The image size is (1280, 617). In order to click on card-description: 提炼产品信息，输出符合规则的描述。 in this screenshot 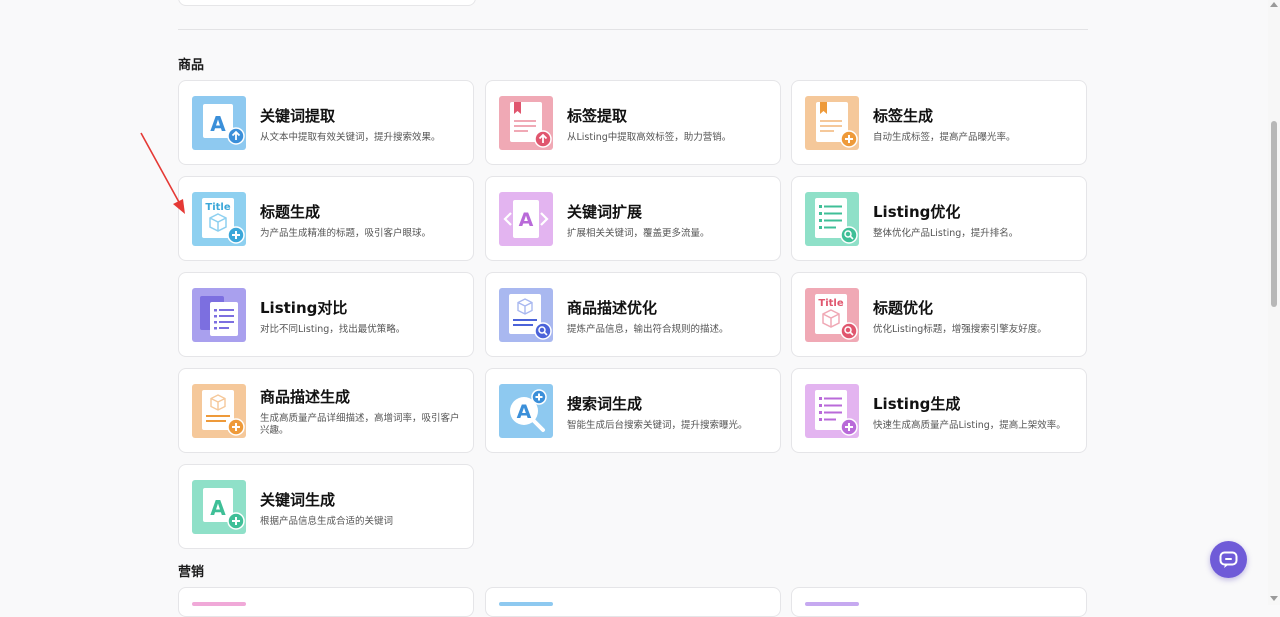, I will do `click(648, 329)`.